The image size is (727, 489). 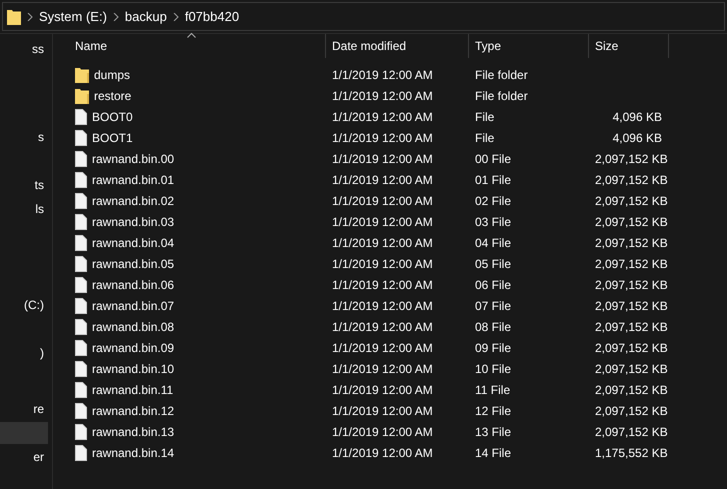 What do you see at coordinates (493, 369) in the screenshot?
I see `type-cell-text: 10 File` at bounding box center [493, 369].